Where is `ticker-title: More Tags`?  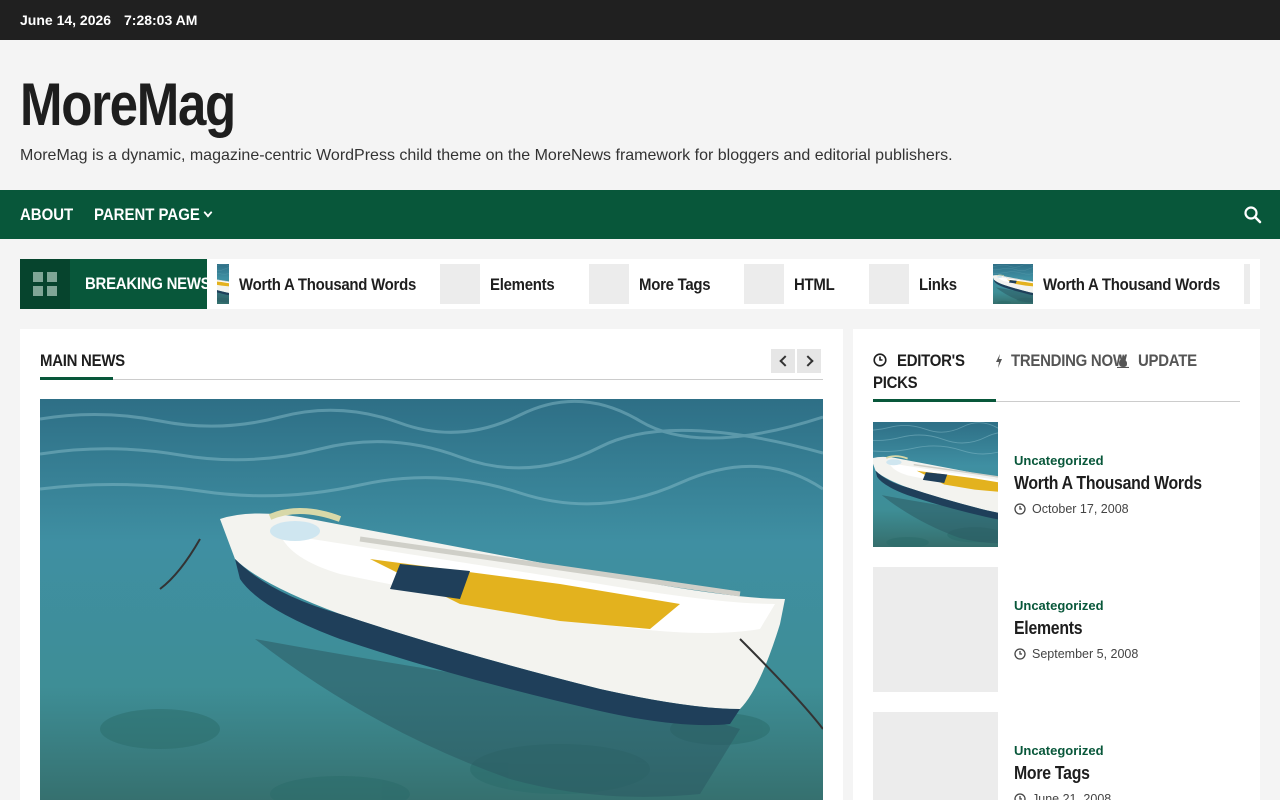 ticker-title: More Tags is located at coordinates (675, 284).